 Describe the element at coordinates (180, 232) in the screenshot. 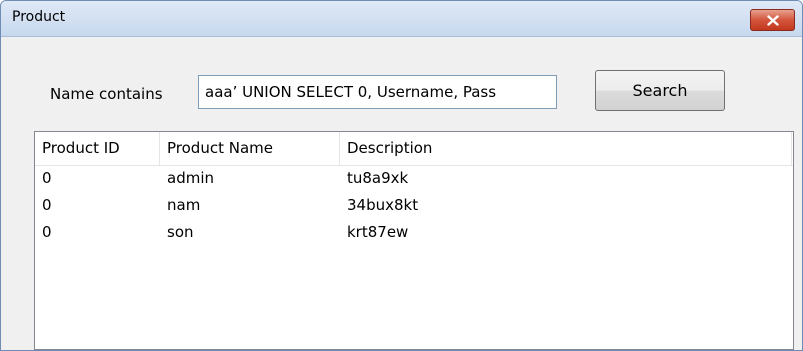

I see `product-name-cell: son` at that location.